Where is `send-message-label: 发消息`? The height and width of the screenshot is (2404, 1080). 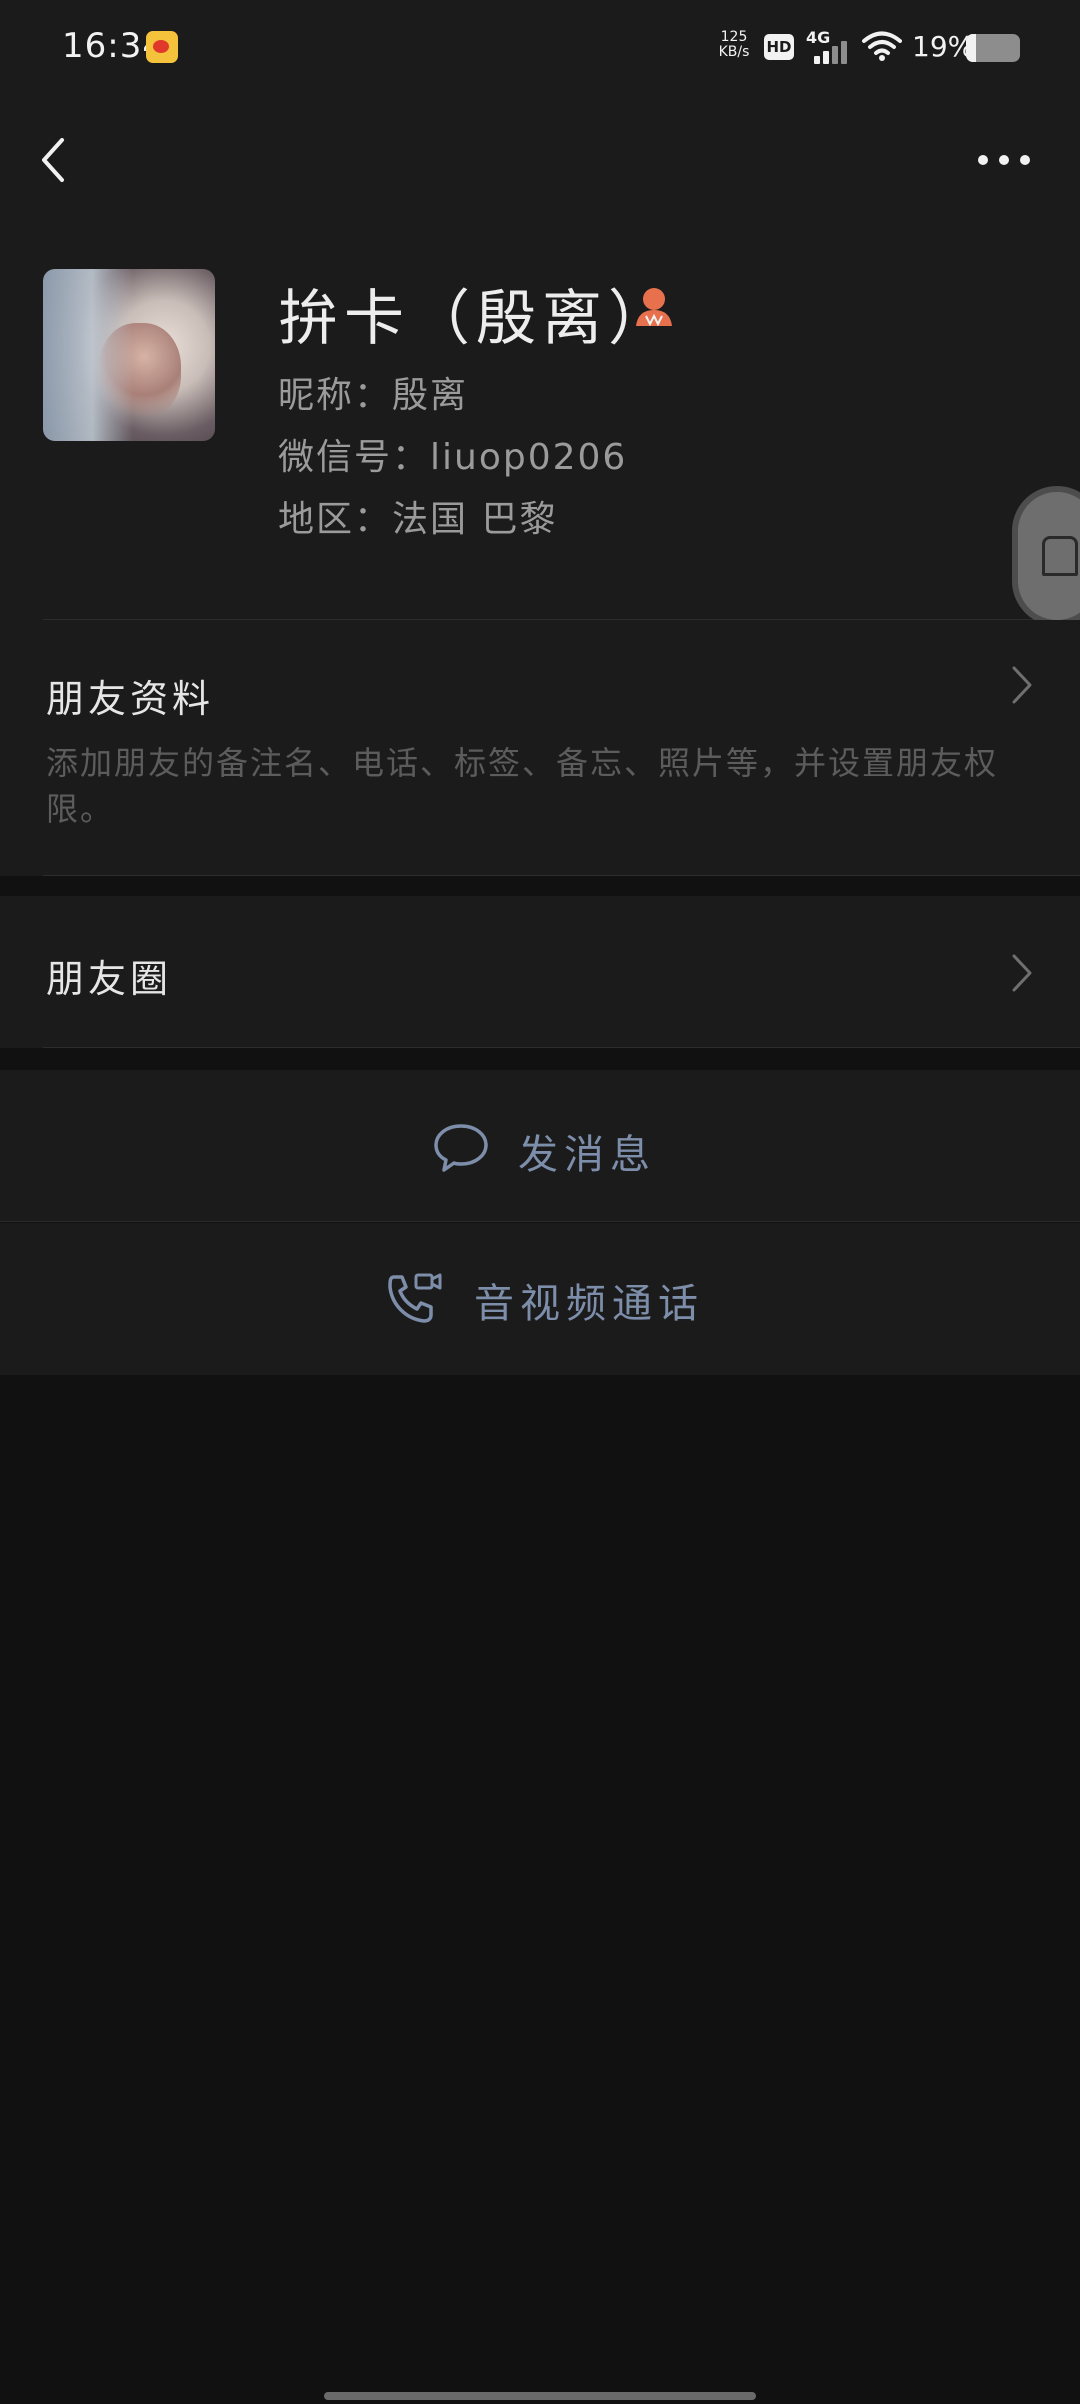
send-message-label: 发消息 is located at coordinates (587, 1155).